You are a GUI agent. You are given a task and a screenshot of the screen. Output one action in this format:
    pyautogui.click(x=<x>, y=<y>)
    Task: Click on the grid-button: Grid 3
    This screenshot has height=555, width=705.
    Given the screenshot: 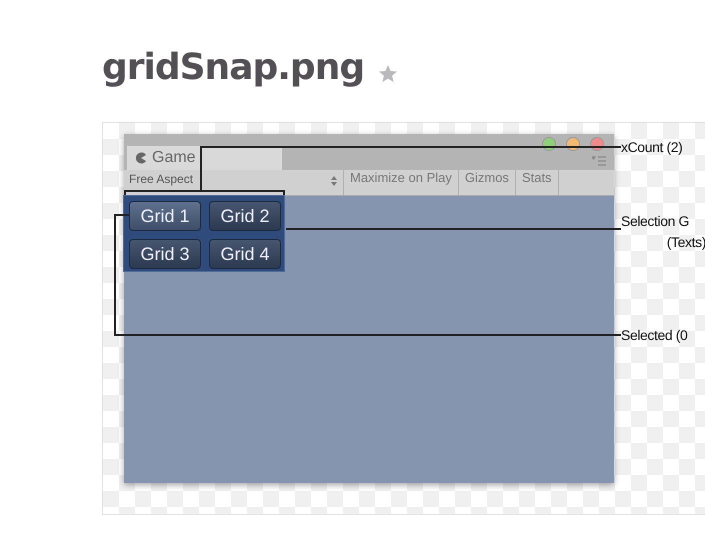 What is the action you would take?
    pyautogui.click(x=165, y=254)
    